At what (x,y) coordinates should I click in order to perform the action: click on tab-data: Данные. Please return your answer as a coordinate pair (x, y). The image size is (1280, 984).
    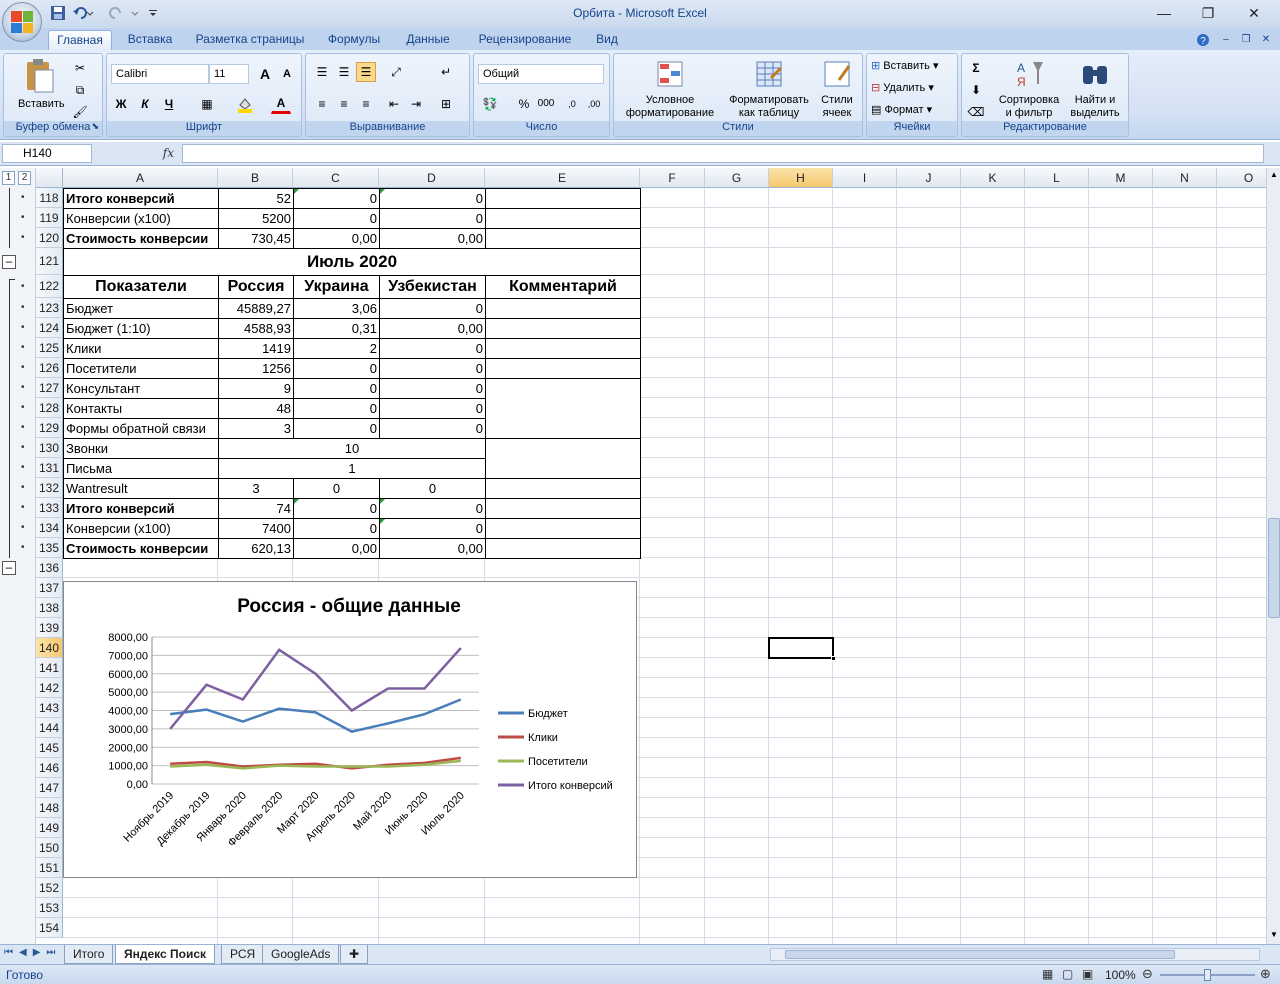
    Looking at the image, I should click on (428, 40).